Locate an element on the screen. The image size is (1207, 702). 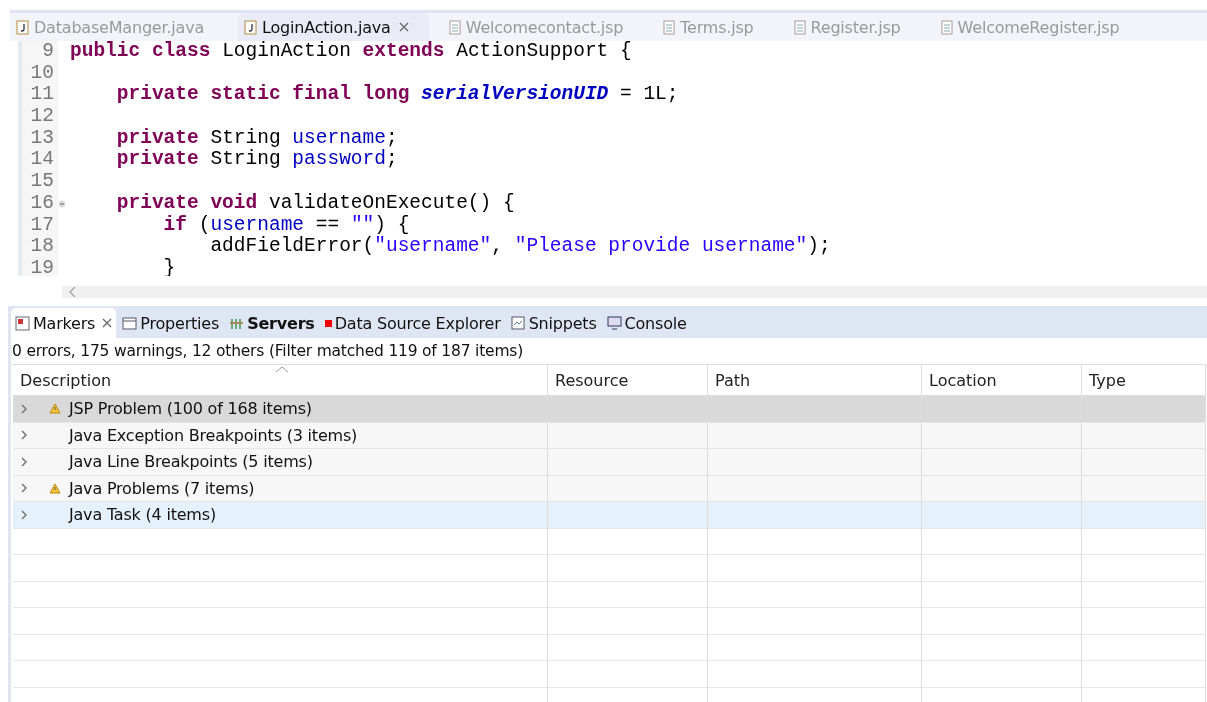
column-header: Location is located at coordinates (1002, 380).